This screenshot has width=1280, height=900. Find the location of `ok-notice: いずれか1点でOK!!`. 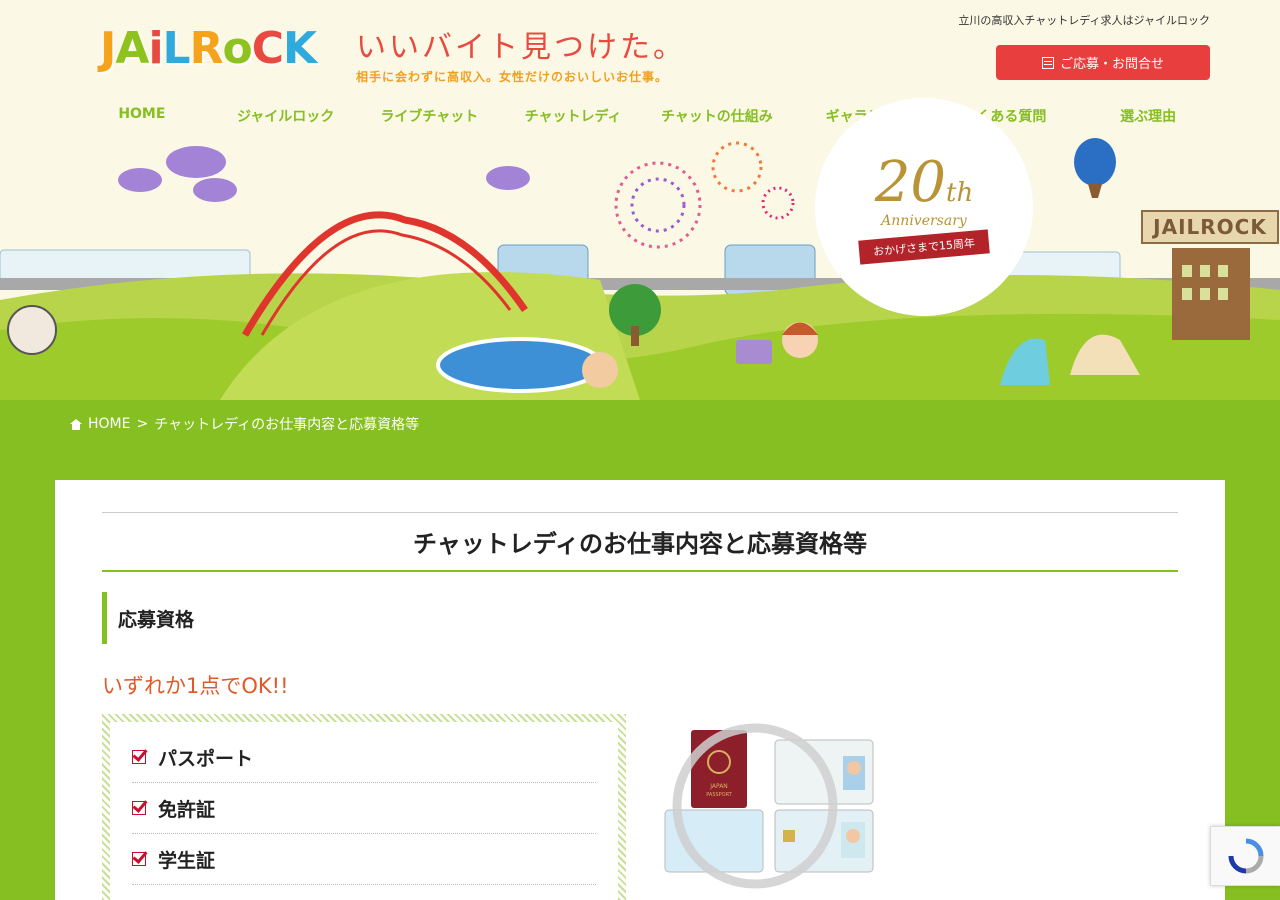

ok-notice: いずれか1点でOK!! is located at coordinates (195, 686).